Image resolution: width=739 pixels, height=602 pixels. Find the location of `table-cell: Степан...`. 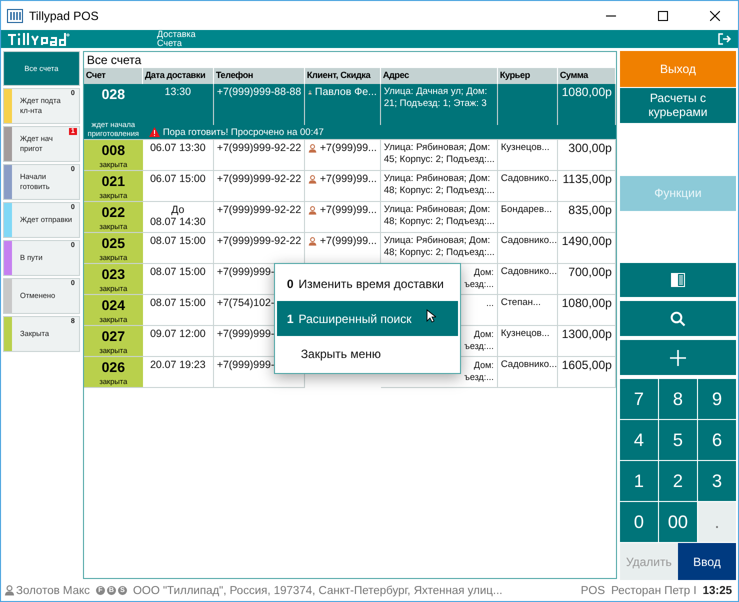

table-cell: Степан... is located at coordinates (528, 310).